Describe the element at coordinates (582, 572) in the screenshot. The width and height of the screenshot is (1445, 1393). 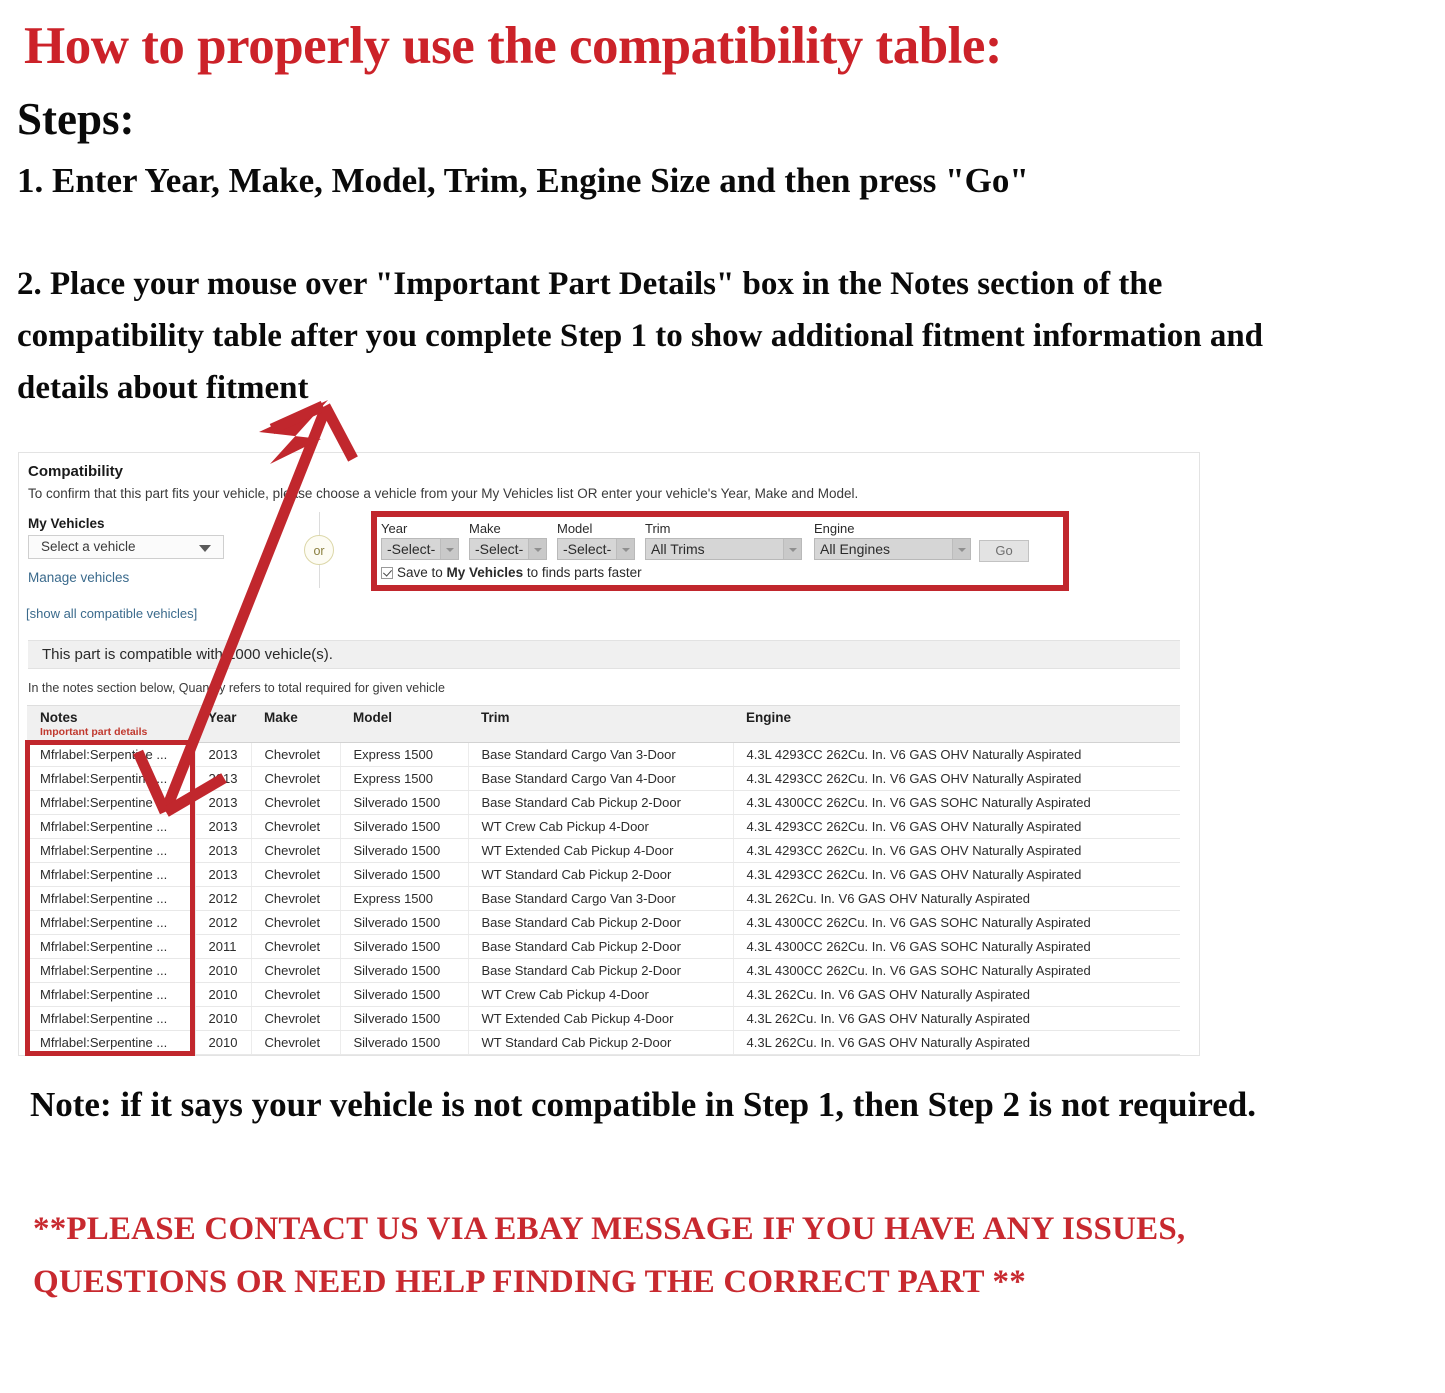
I see `save-text-after: to finds parts faster` at that location.